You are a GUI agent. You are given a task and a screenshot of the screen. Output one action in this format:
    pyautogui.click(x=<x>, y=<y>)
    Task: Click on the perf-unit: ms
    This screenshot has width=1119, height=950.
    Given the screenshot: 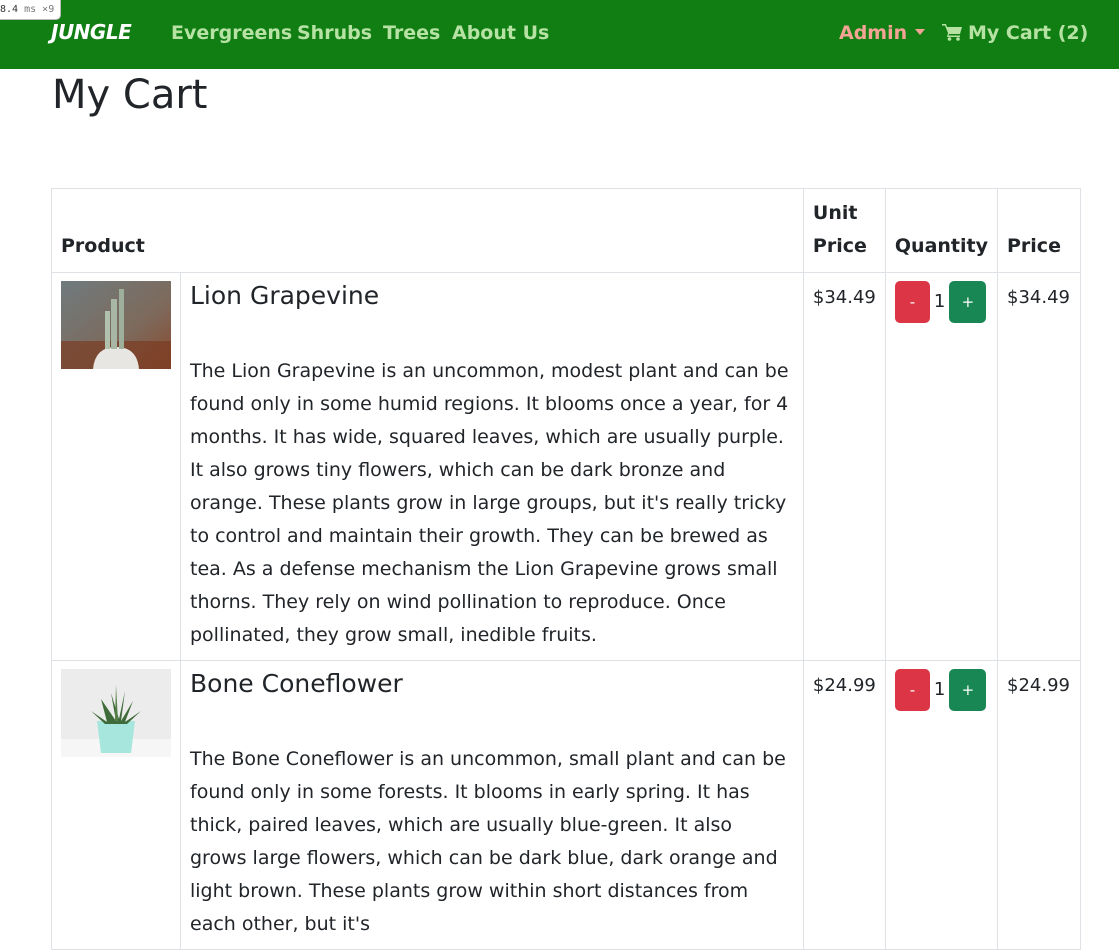 What is the action you would take?
    pyautogui.click(x=30, y=9)
    